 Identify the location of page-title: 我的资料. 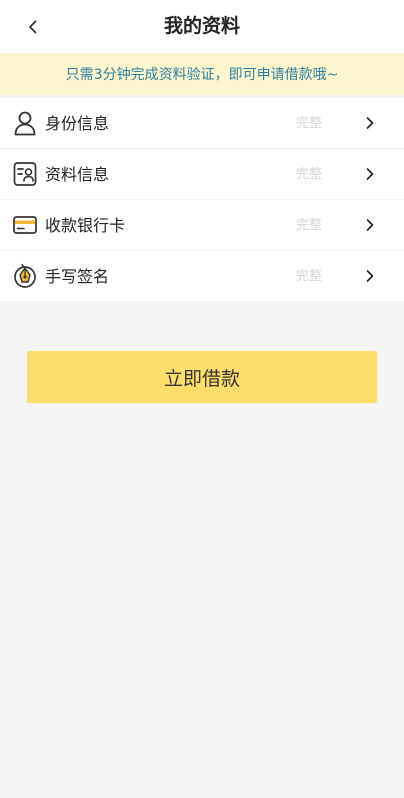
(201, 26).